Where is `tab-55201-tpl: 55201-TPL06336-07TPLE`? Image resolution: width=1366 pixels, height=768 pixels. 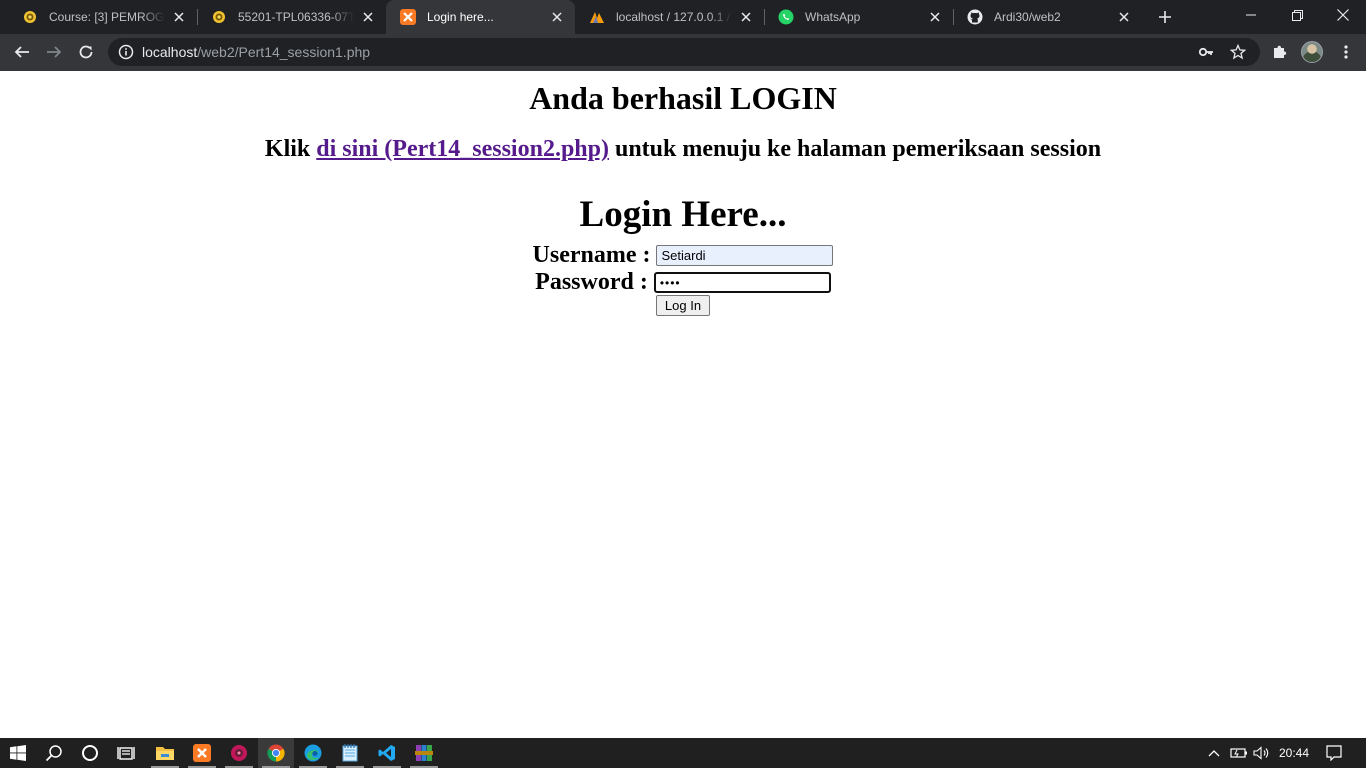
tab-55201-tpl: 55201-TPL06336-07TPLE is located at coordinates (291, 17).